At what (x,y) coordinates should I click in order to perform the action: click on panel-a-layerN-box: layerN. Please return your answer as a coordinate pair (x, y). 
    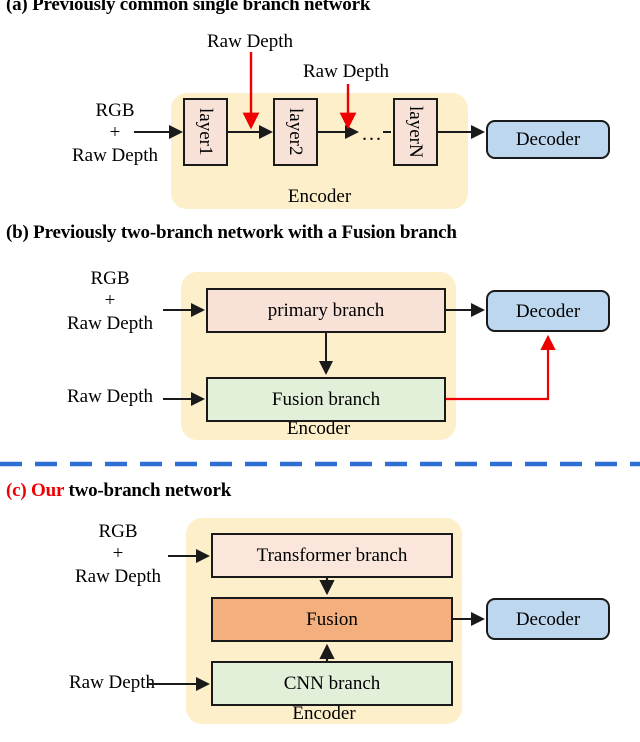
    Looking at the image, I should click on (415, 132).